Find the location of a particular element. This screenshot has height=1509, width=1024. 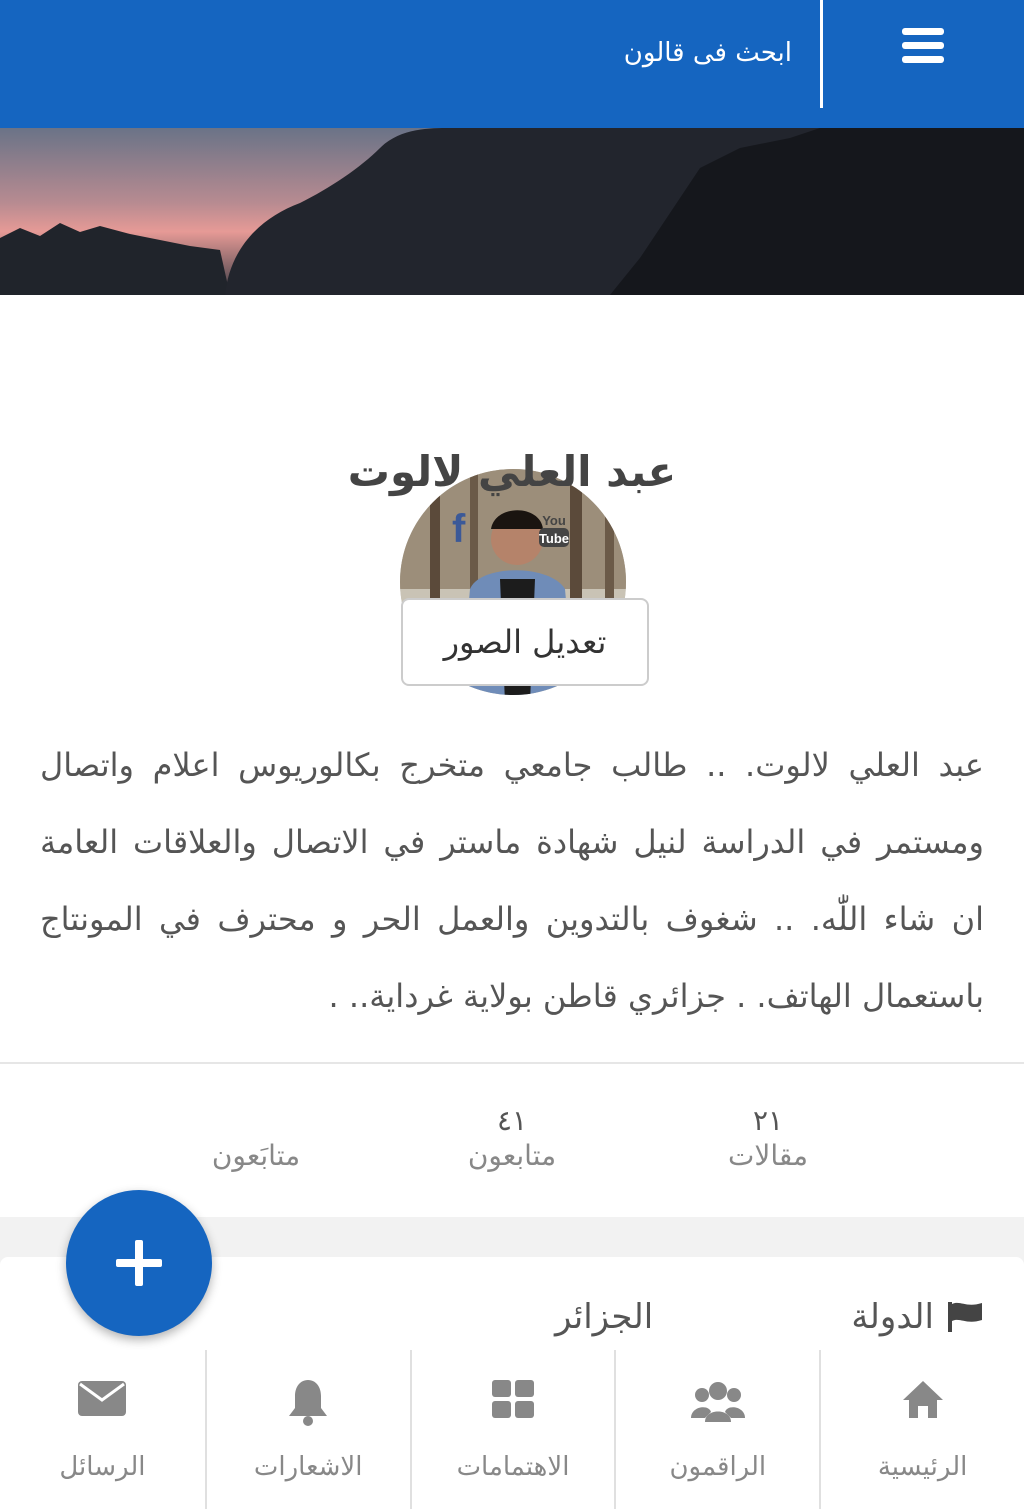

svg-text: You is located at coordinates (554, 520).